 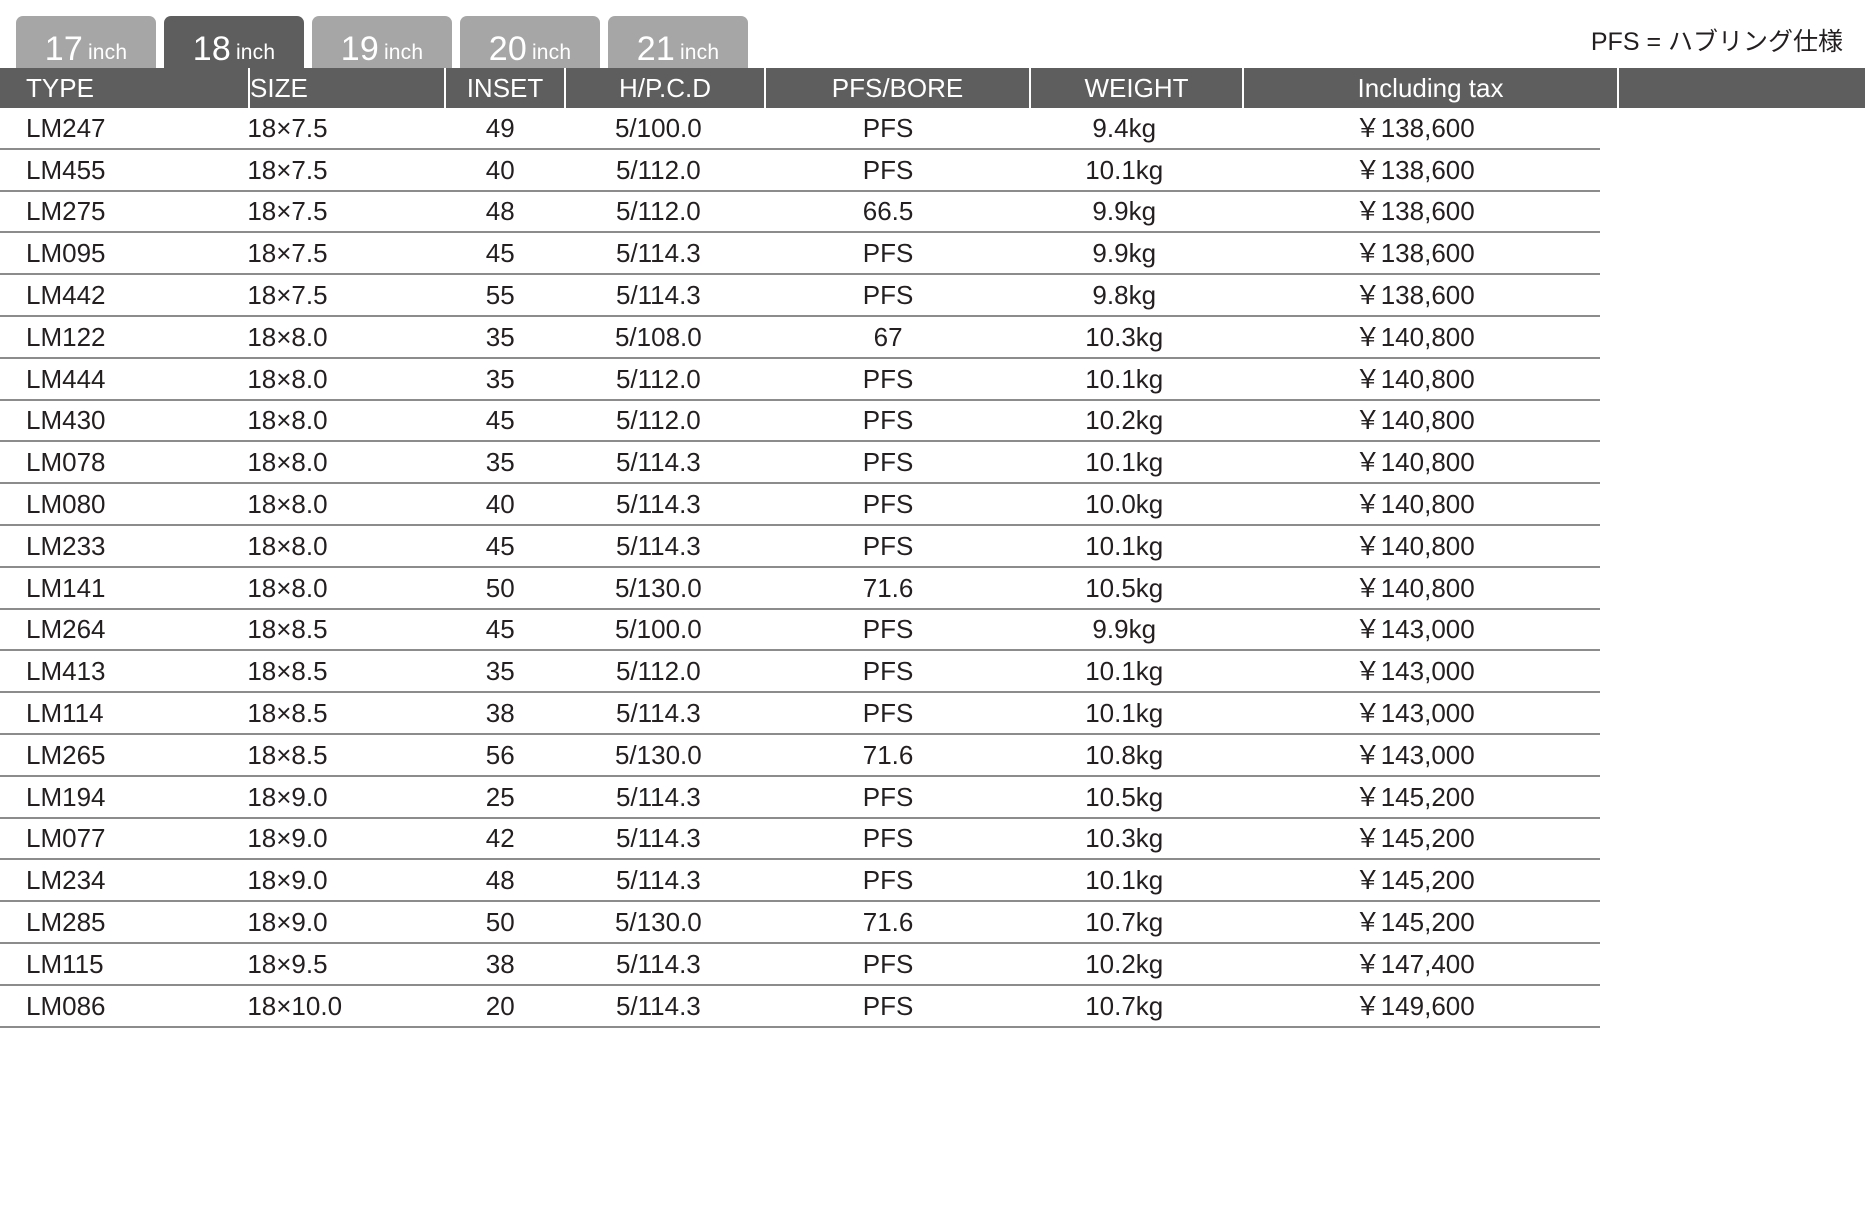 I want to click on cell-size: 18×10.0, so click(x=295, y=1005).